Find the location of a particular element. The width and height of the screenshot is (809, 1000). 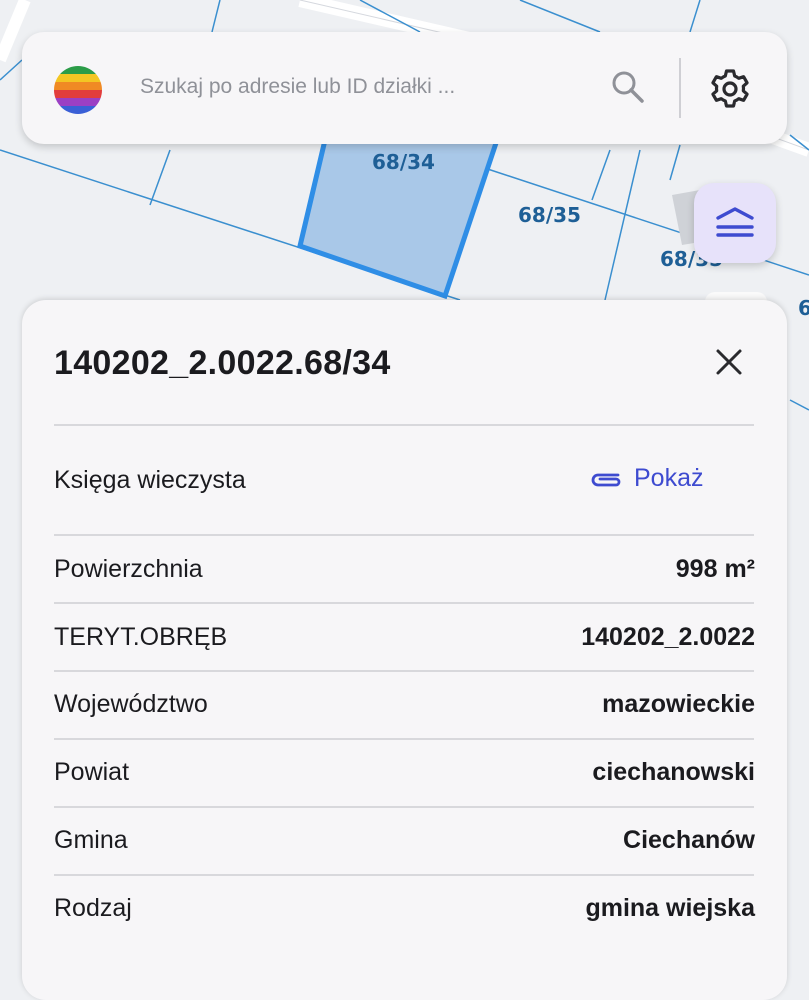

paperclip-icon is located at coordinates (606, 479).